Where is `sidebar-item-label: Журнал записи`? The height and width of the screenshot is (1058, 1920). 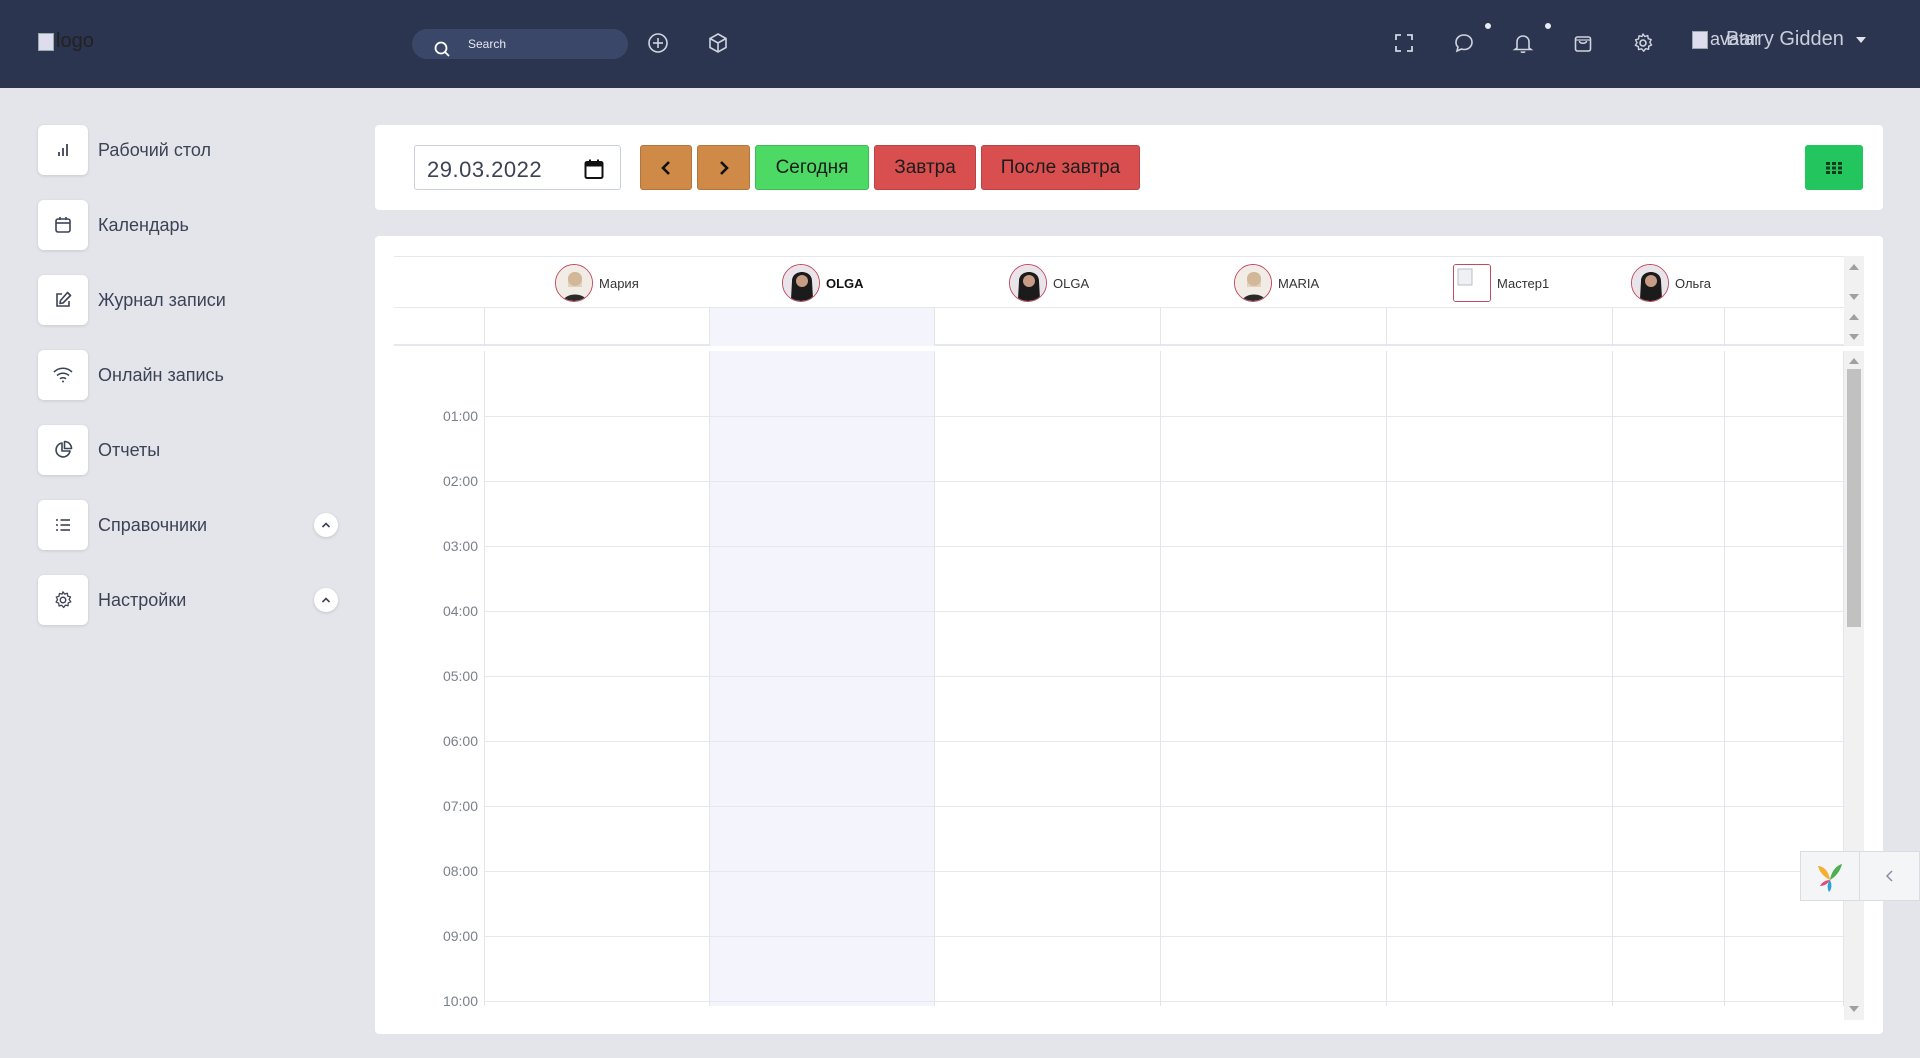
sidebar-item-label: Журнал записи is located at coordinates (162, 299).